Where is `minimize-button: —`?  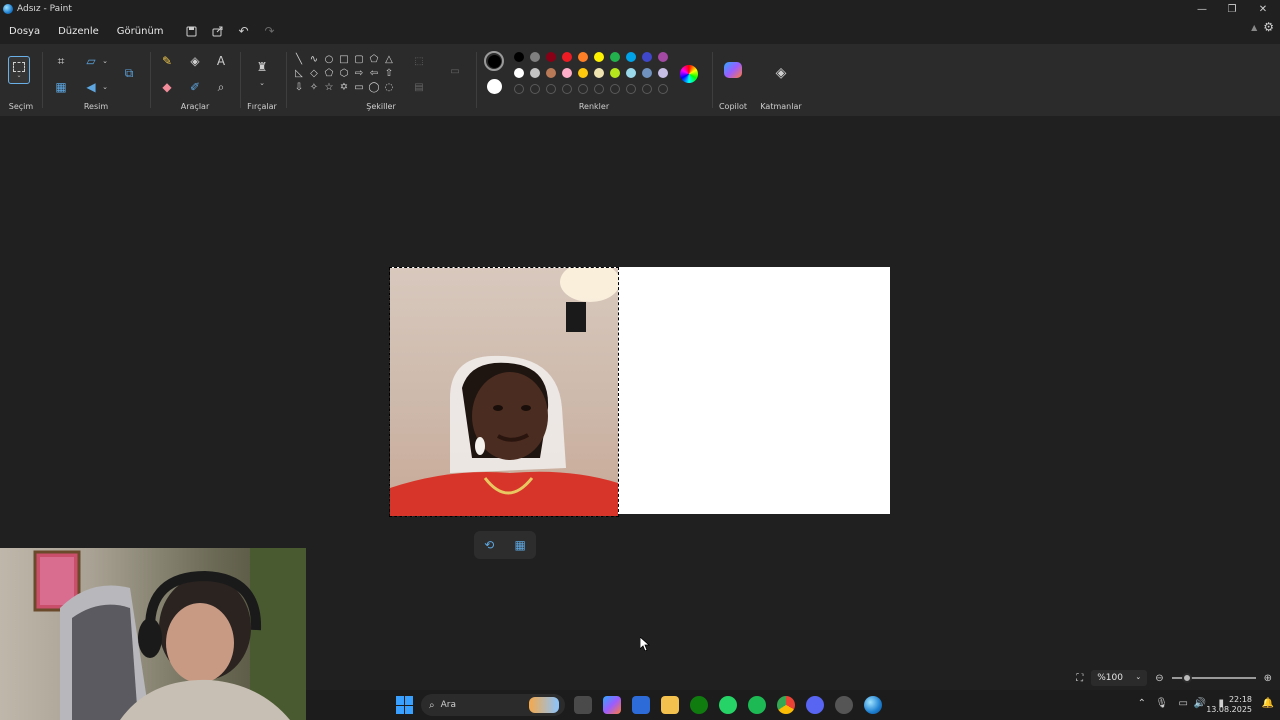
minimize-button: — is located at coordinates (1202, 9).